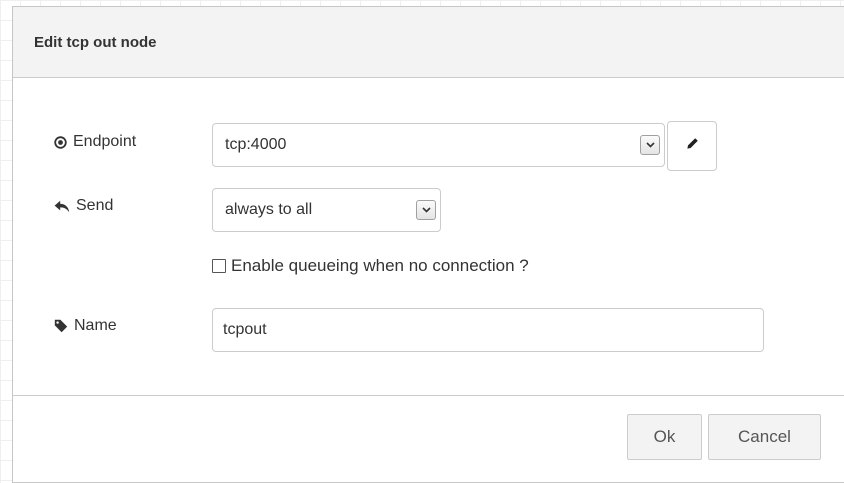 The width and height of the screenshot is (844, 483). What do you see at coordinates (438, 145) in the screenshot?
I see `endpoint-select: tcp:4000` at bounding box center [438, 145].